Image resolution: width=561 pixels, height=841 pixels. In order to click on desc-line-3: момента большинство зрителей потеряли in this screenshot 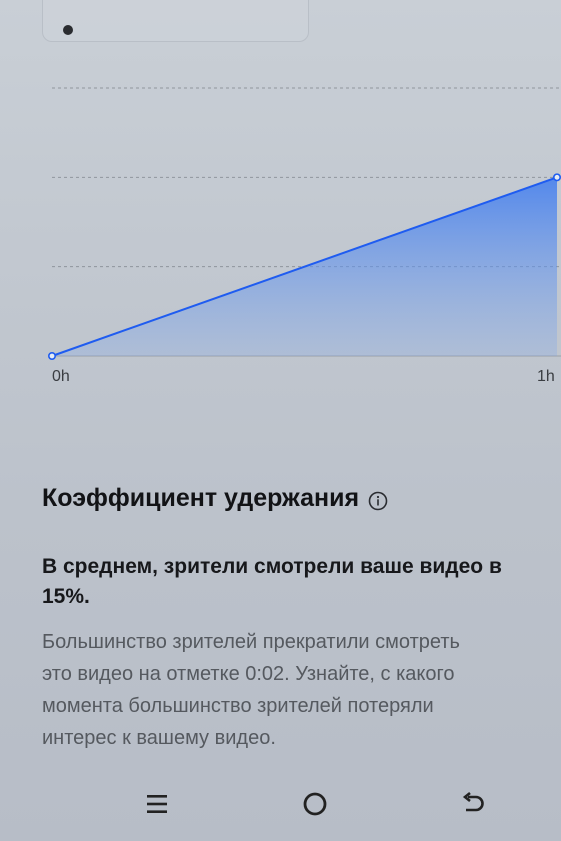, I will do `click(238, 706)`.